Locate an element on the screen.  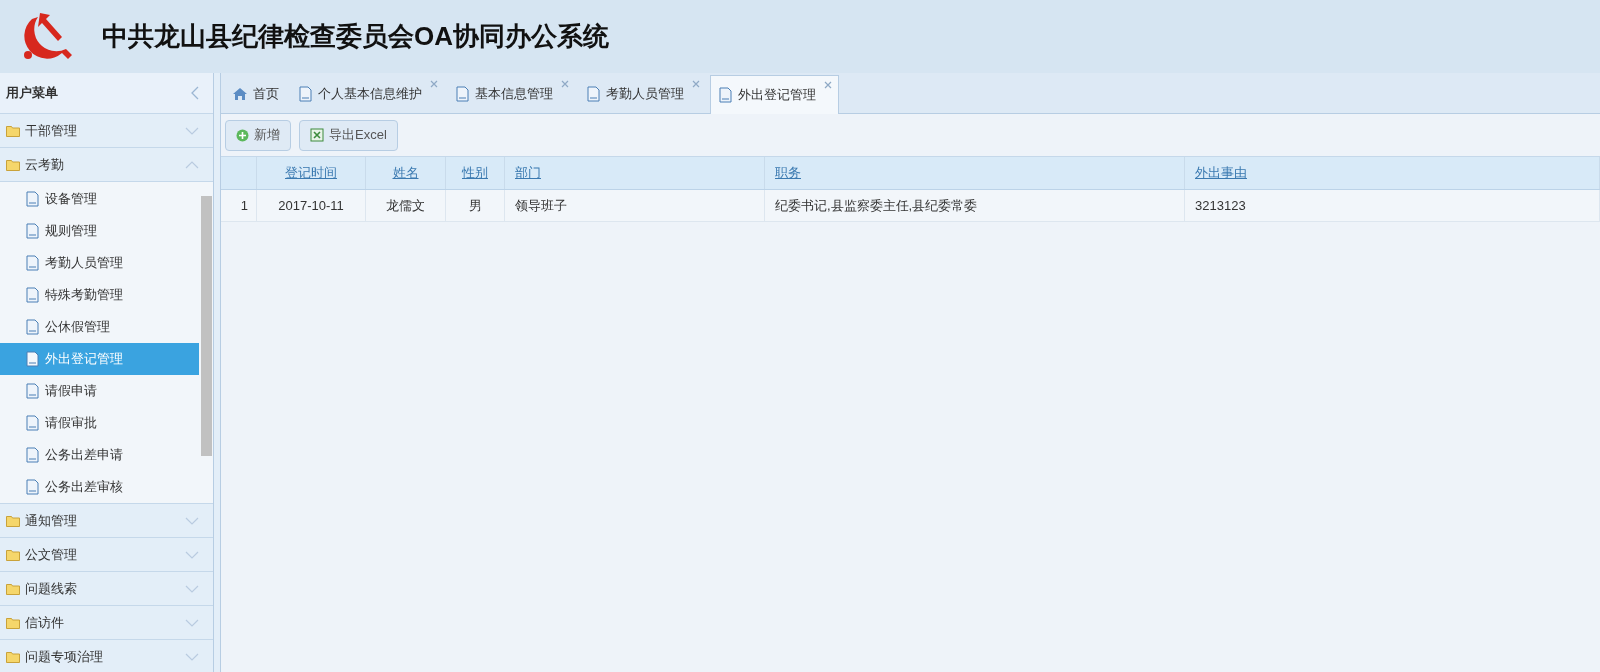
collapse-icon is located at coordinates (195, 93).